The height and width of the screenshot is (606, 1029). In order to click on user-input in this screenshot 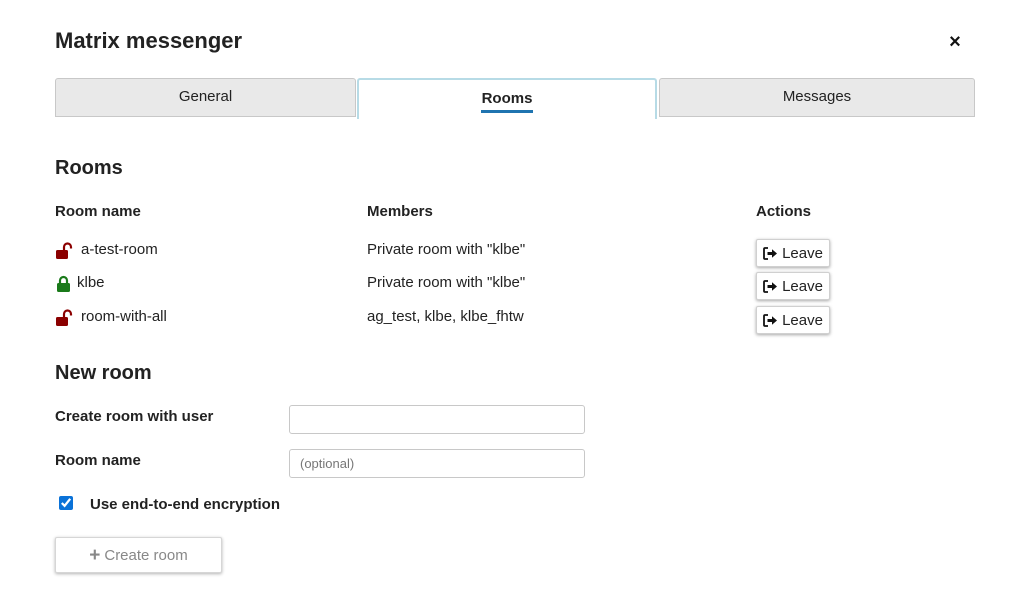, I will do `click(437, 419)`.